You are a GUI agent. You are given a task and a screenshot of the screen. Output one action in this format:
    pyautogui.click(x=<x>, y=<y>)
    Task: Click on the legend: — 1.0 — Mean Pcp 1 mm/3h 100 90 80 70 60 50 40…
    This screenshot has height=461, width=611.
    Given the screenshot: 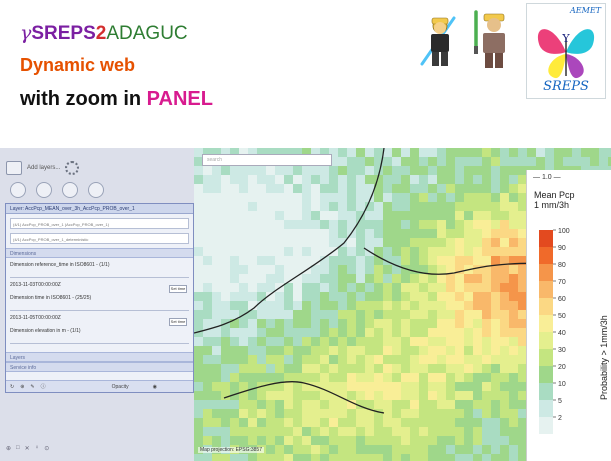 What is the action you would take?
    pyautogui.click(x=568, y=315)
    